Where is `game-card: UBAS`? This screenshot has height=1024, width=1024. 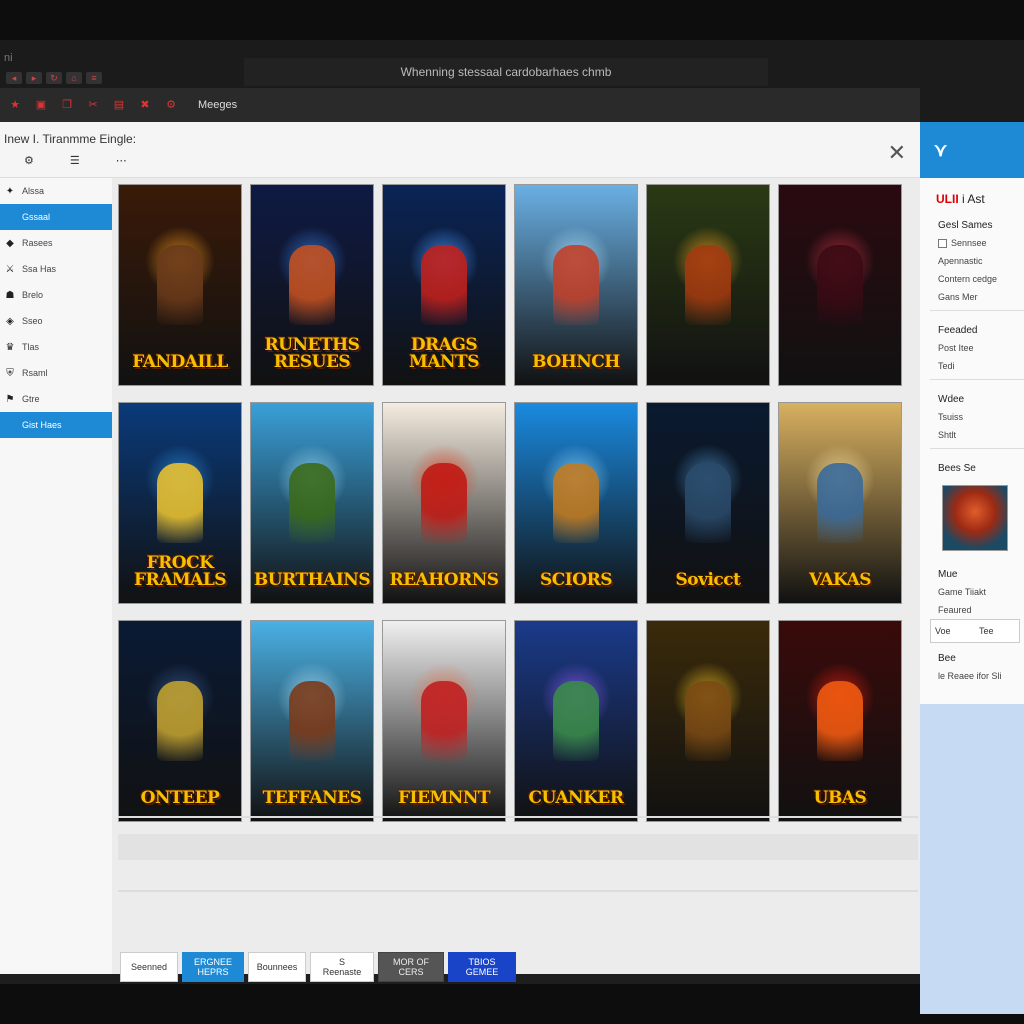
game-card: UBAS is located at coordinates (840, 721).